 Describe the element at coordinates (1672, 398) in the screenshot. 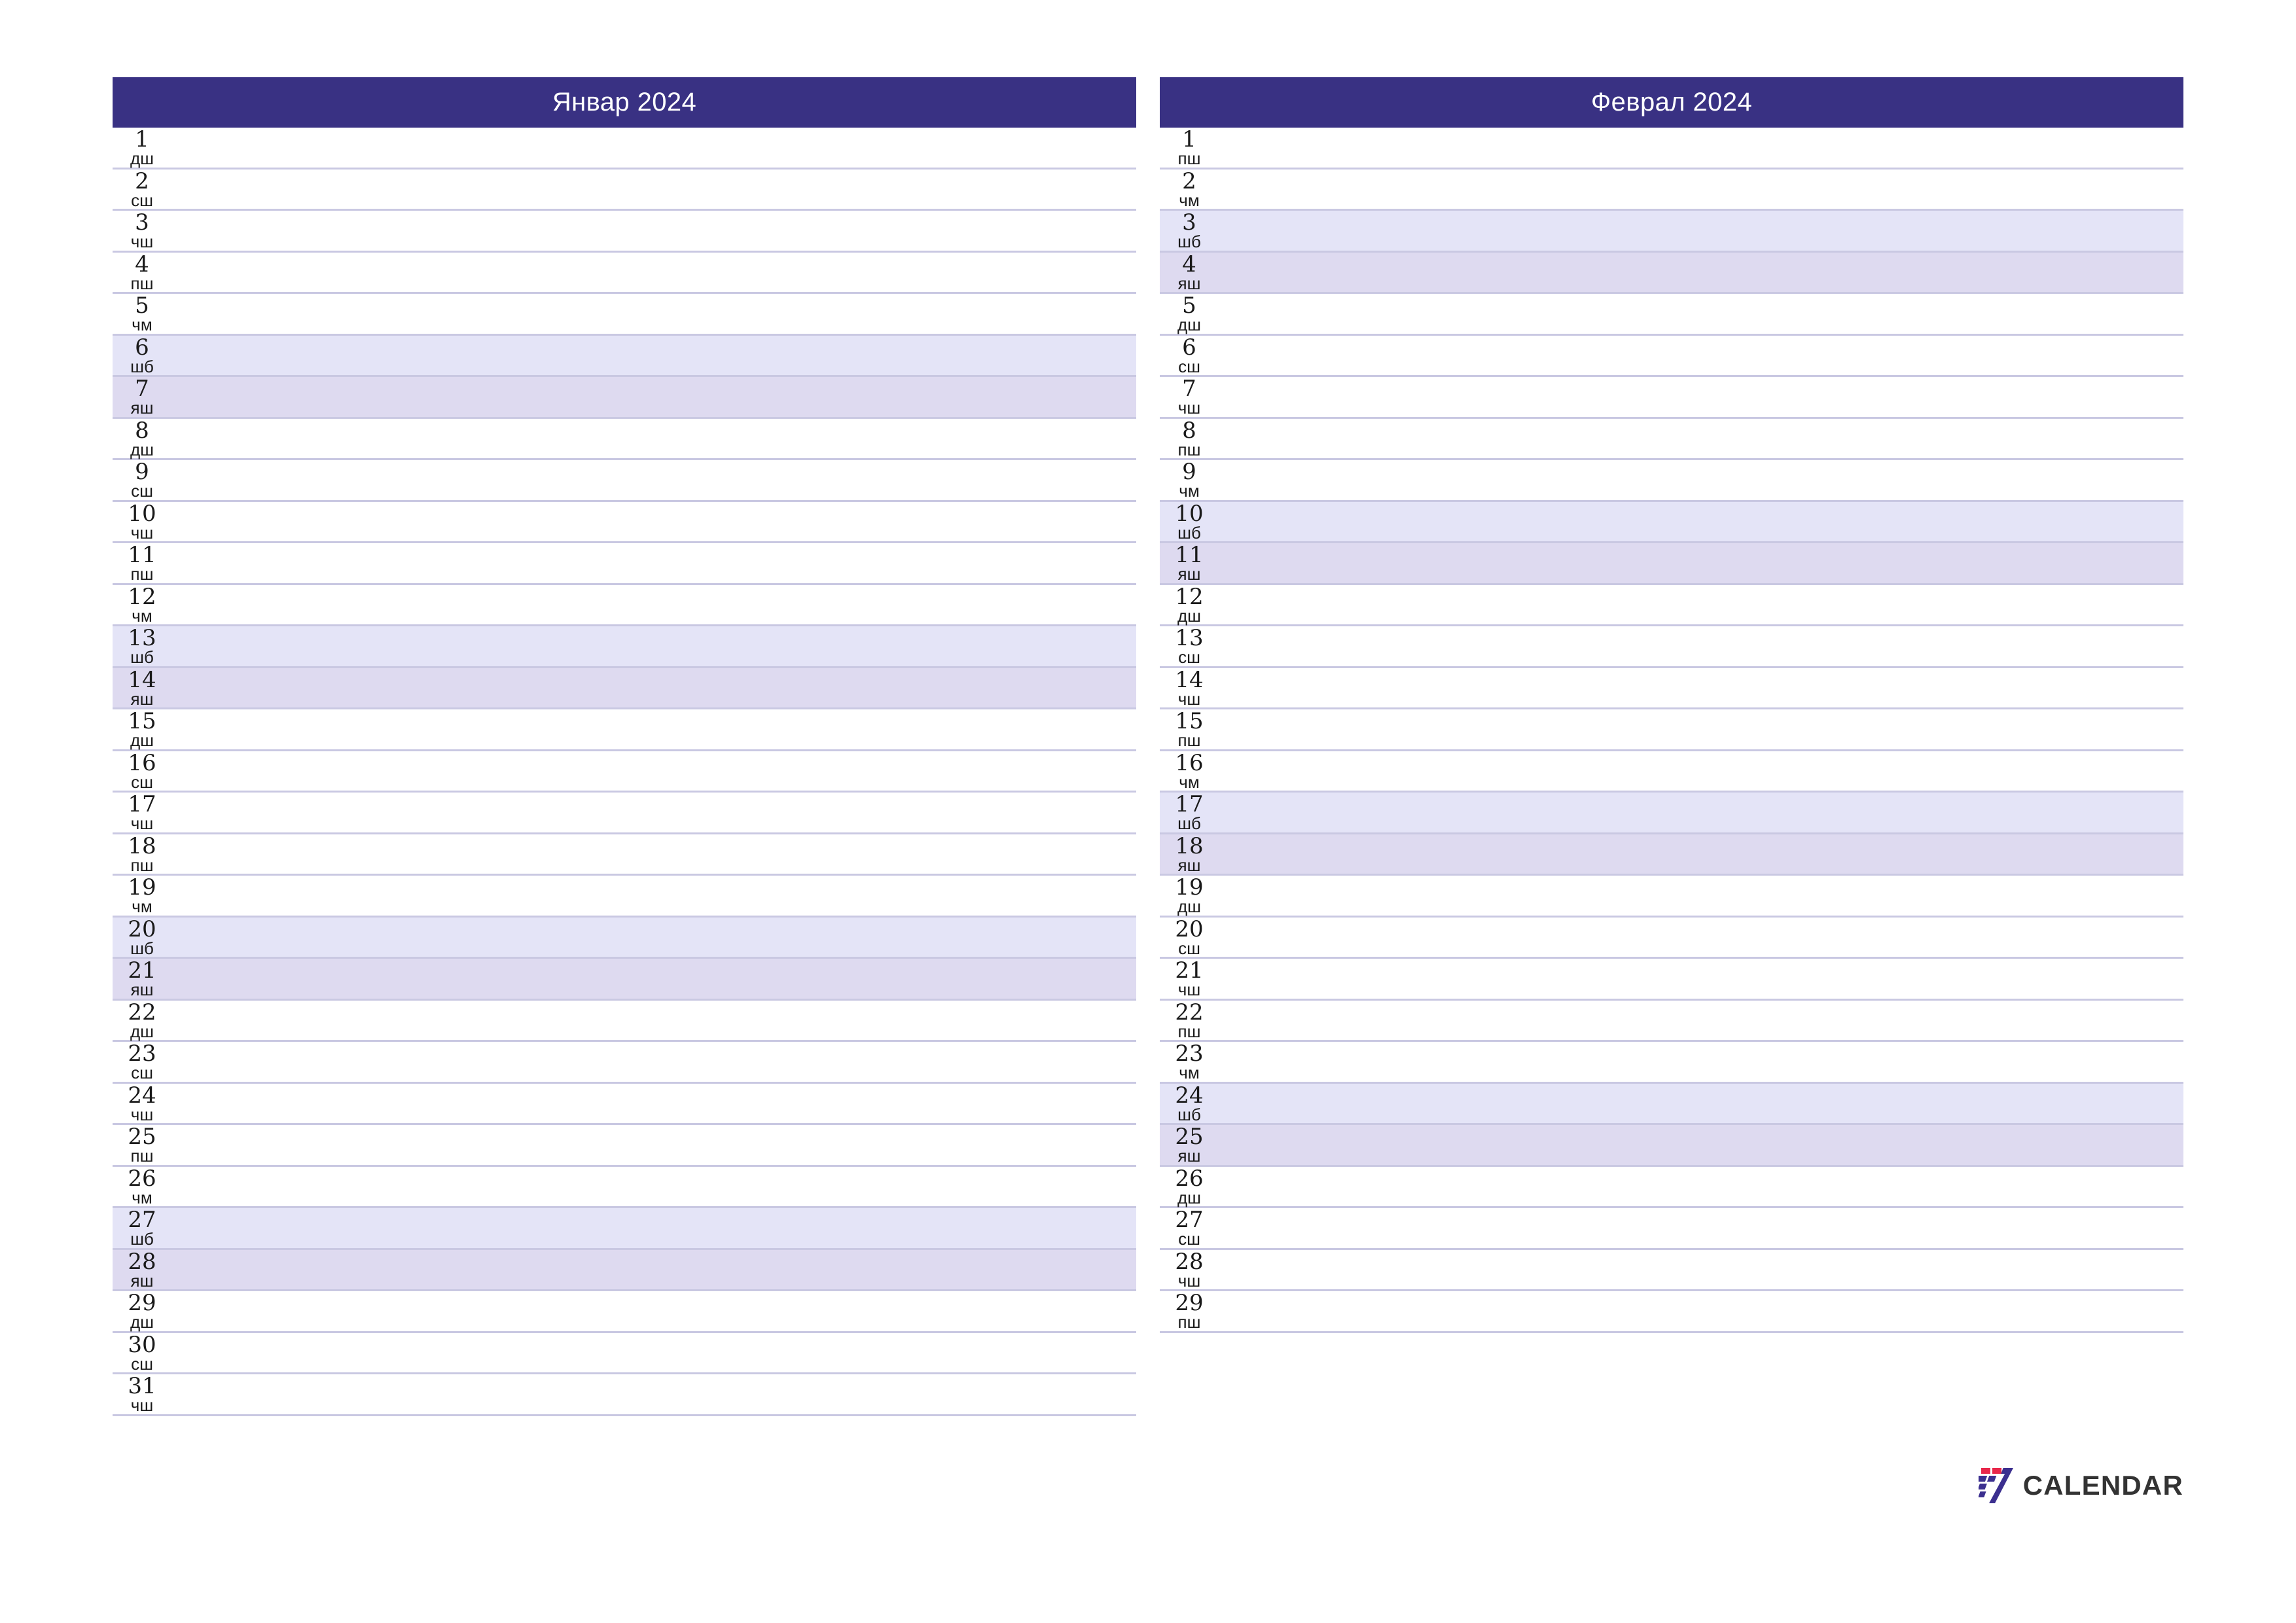

I see `day-row: 7 чш` at that location.